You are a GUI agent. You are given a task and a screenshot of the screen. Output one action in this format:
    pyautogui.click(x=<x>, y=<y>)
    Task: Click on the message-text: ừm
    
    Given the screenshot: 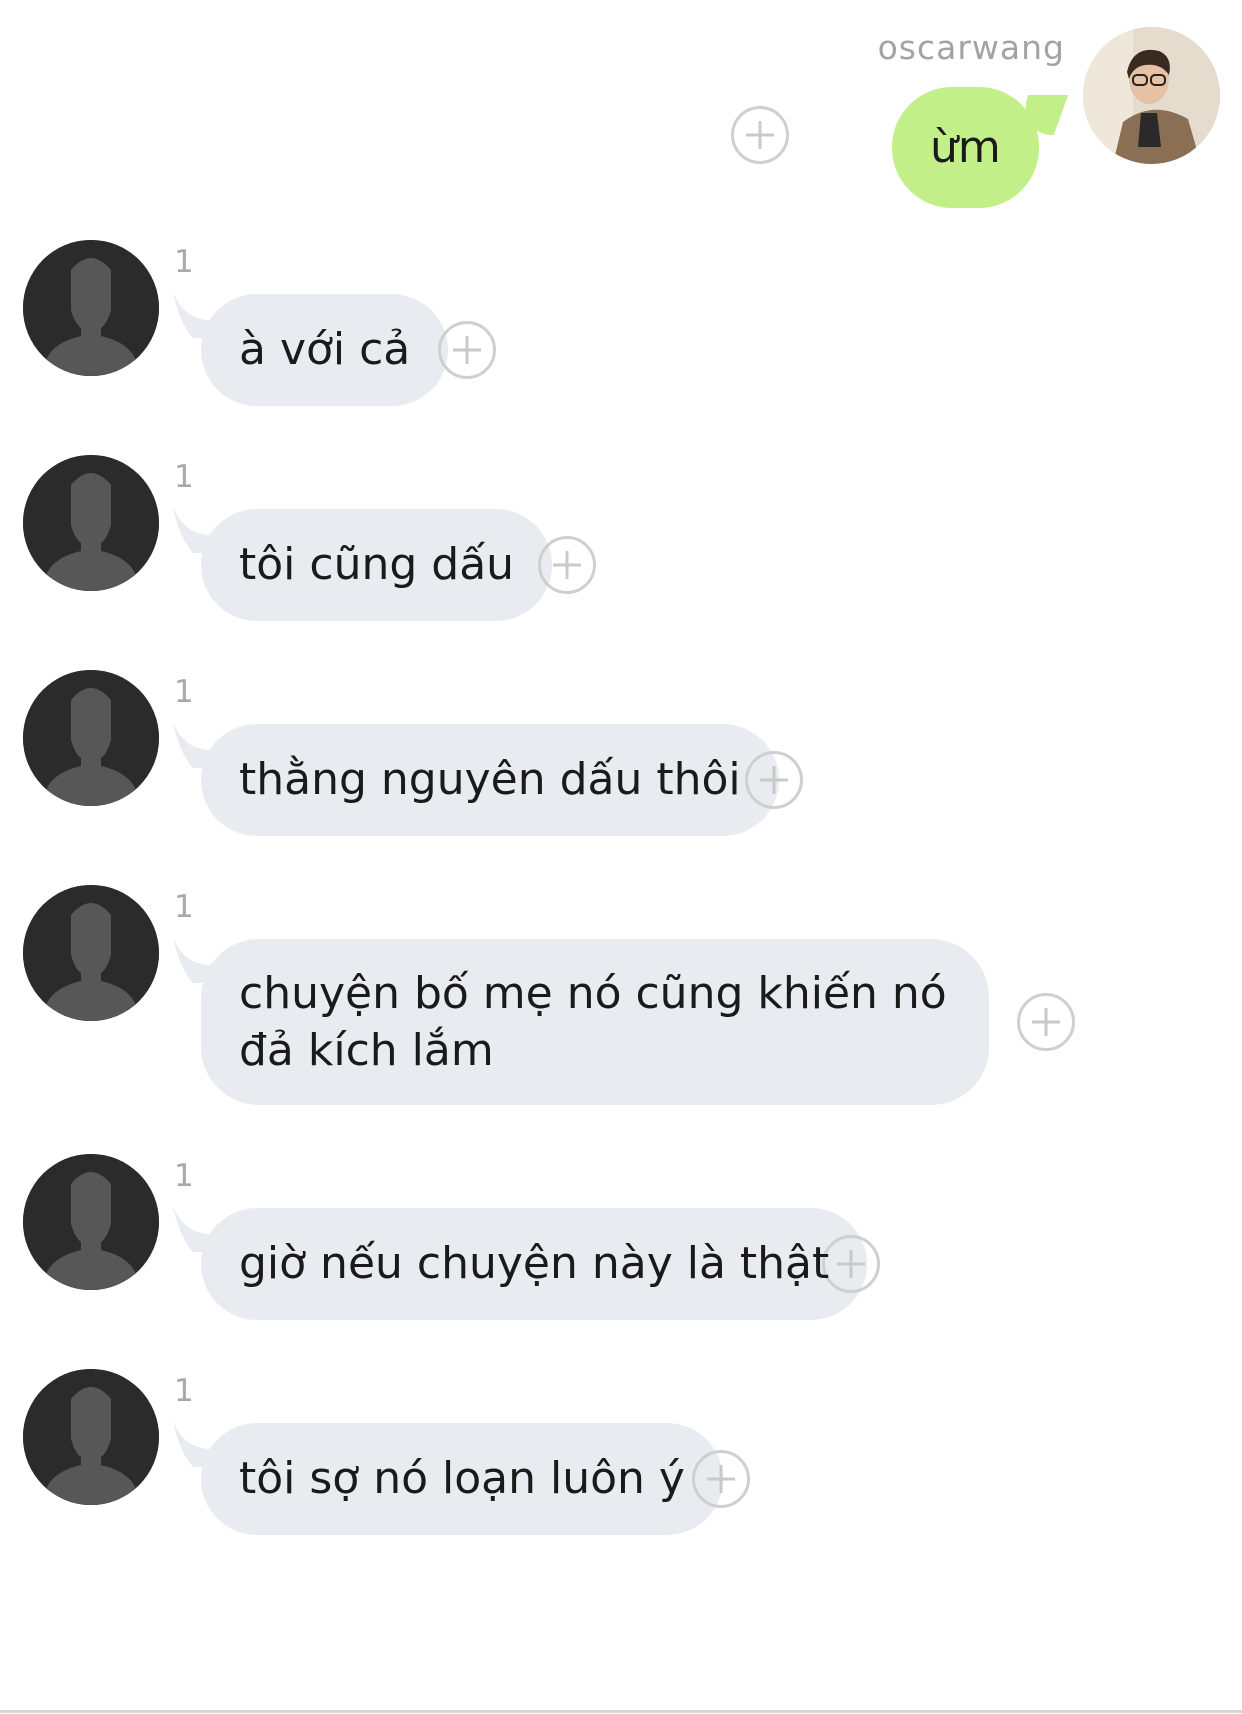 What is the action you would take?
    pyautogui.click(x=965, y=147)
    